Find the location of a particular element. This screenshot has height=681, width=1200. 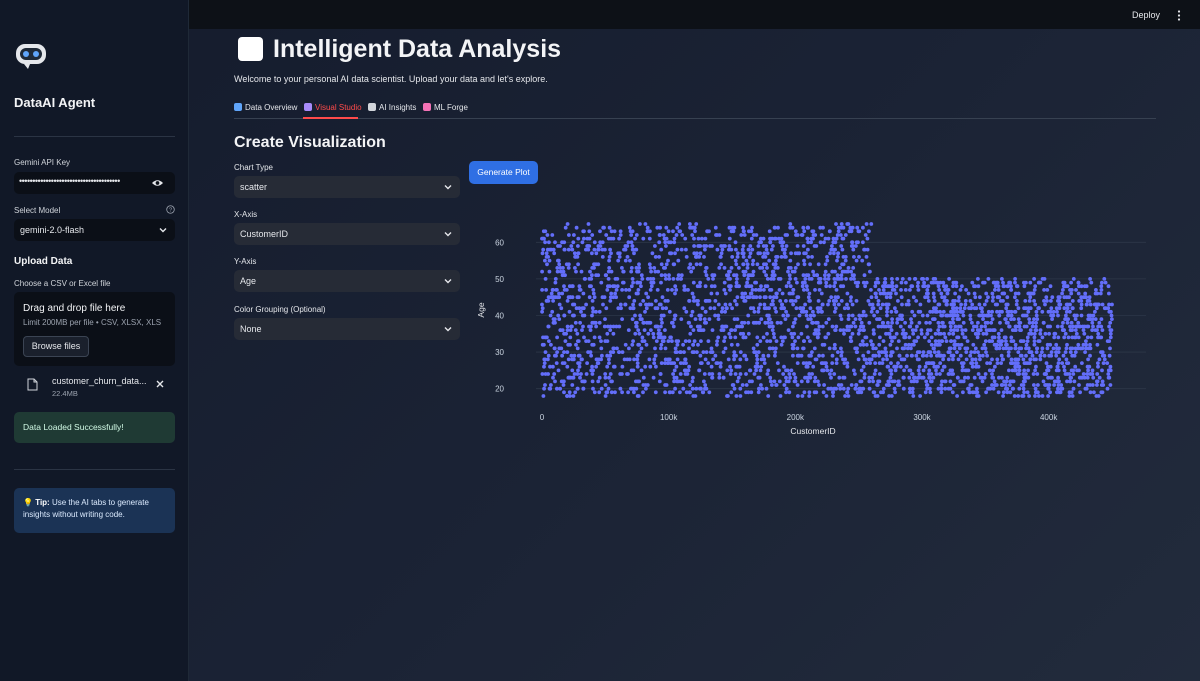

deploy-button: Deploy is located at coordinates (1146, 15).